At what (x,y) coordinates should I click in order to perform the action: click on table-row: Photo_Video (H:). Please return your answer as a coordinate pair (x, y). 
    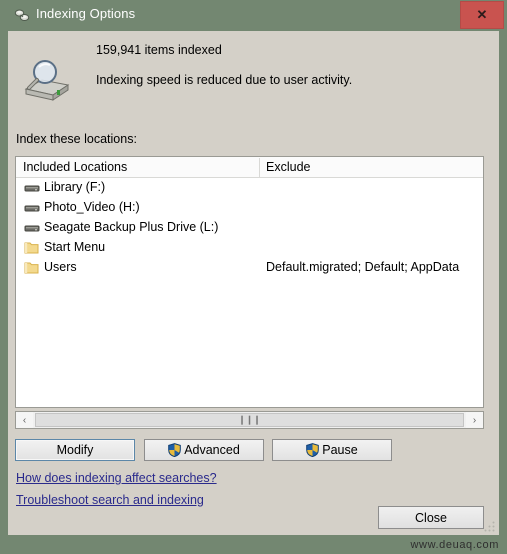
    Looking at the image, I should click on (249, 208).